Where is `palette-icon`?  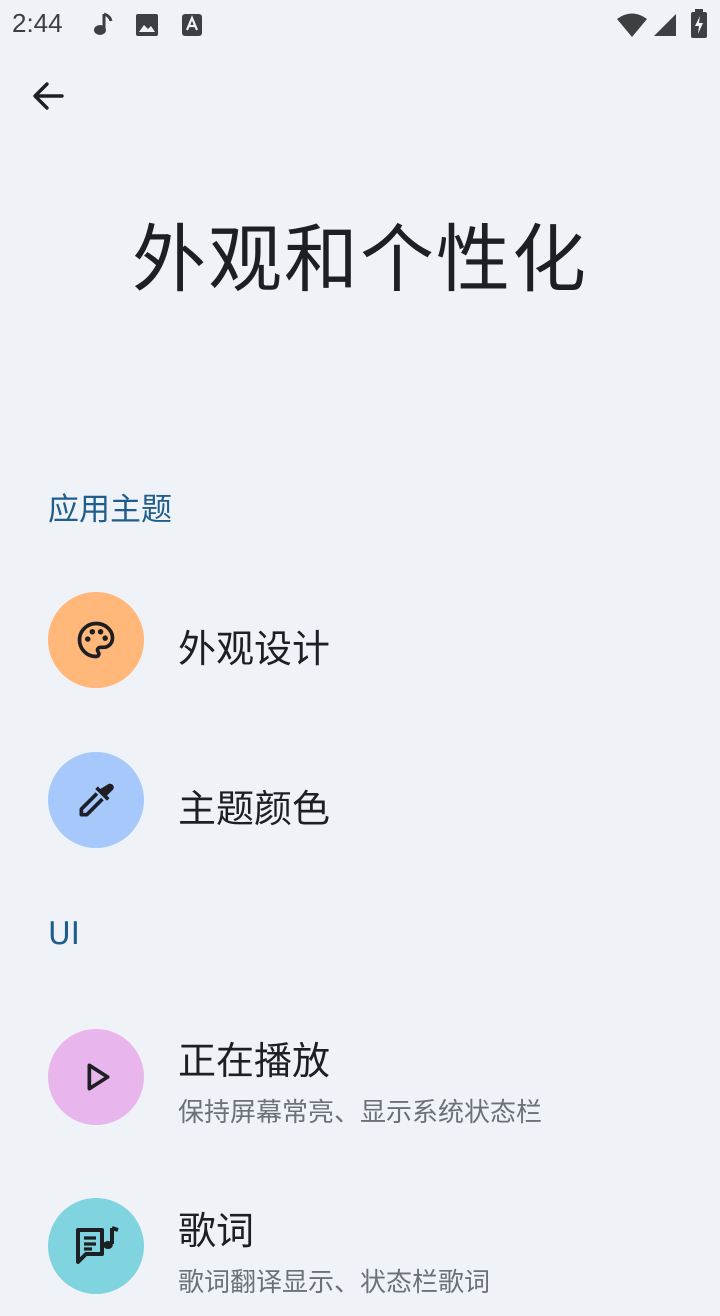
palette-icon is located at coordinates (96, 640).